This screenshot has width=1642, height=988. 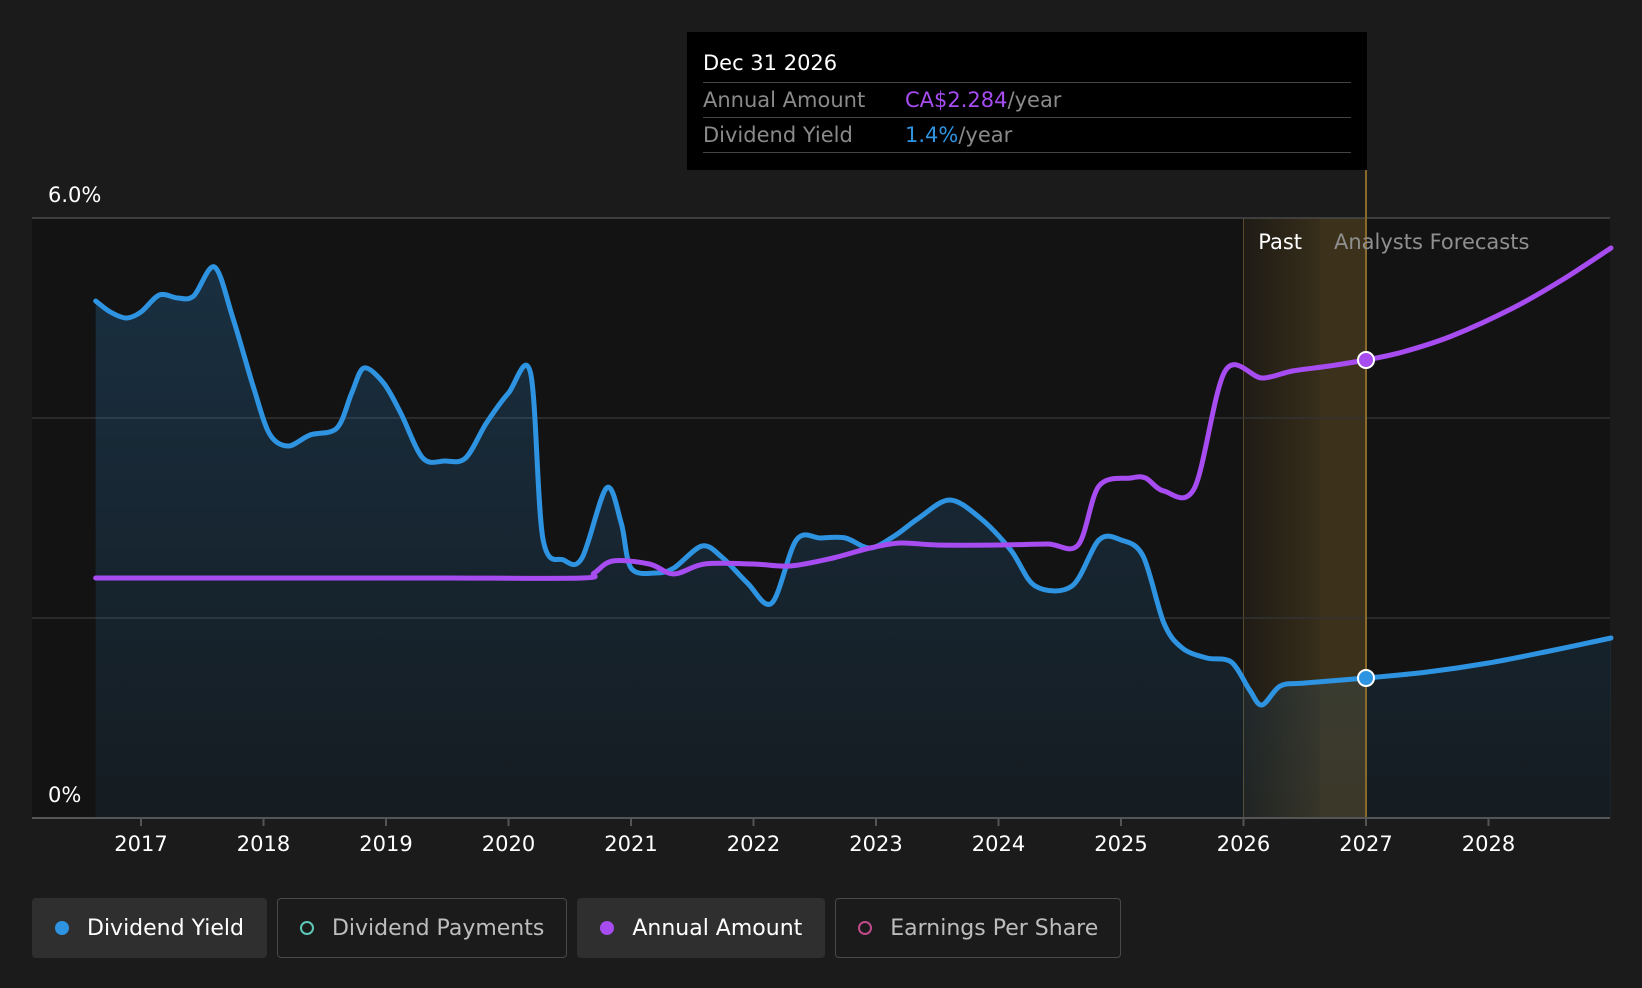 What do you see at coordinates (630, 844) in the screenshot?
I see `x-tick-label: 2021` at bounding box center [630, 844].